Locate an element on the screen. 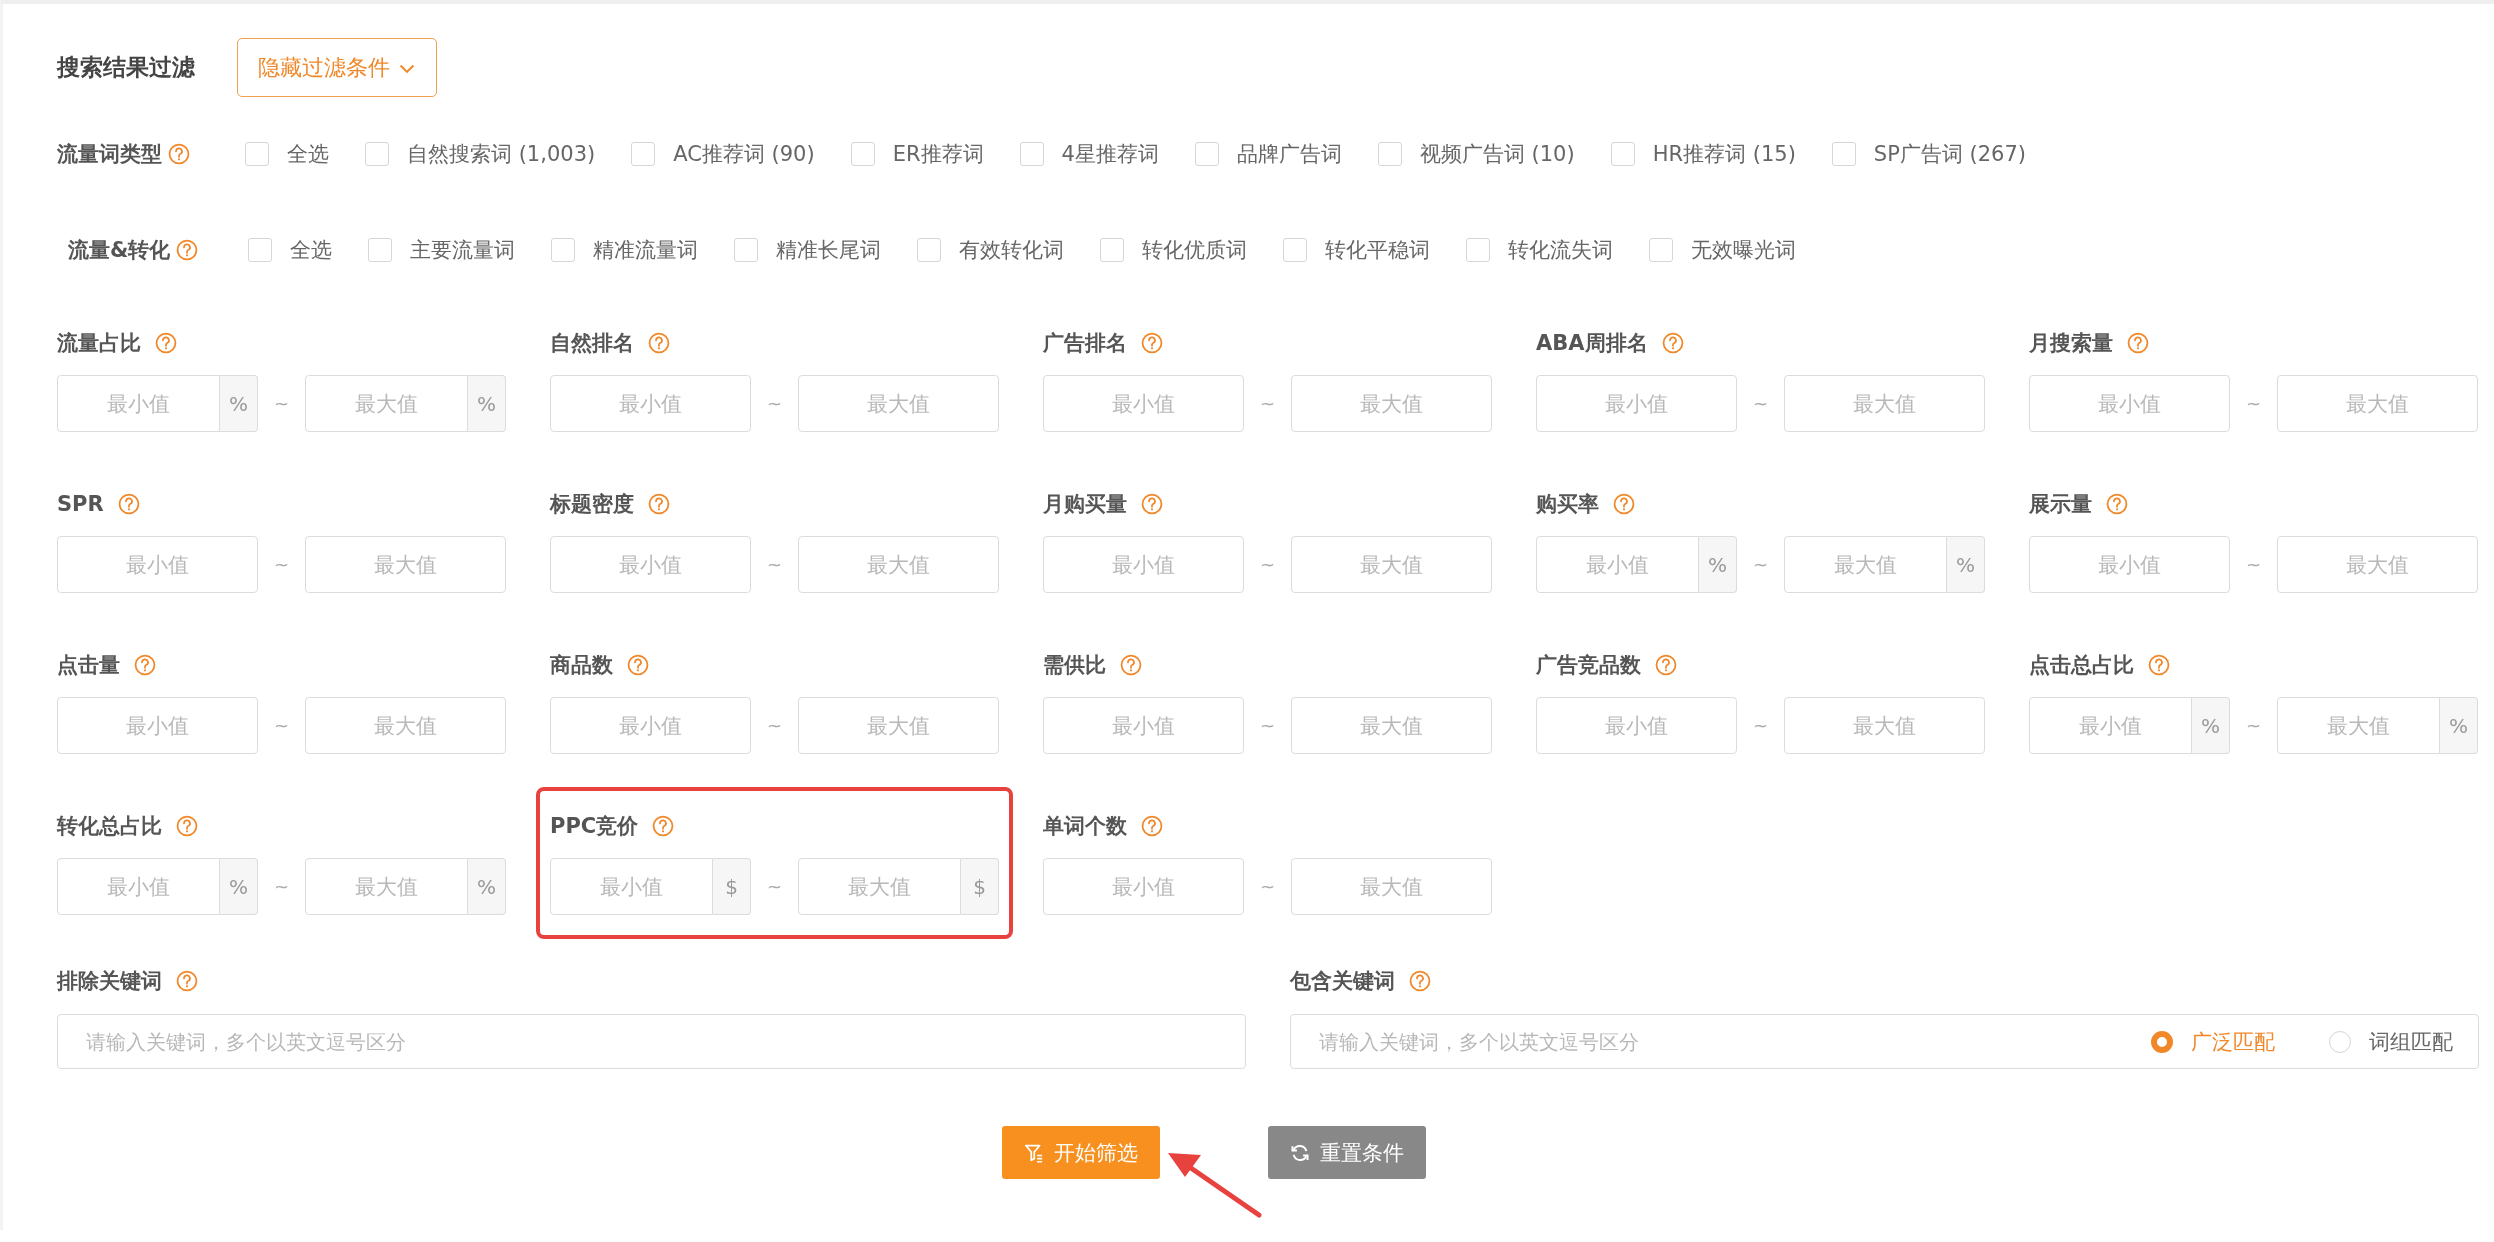  checkbox-label: 精准流量词 is located at coordinates (645, 250).